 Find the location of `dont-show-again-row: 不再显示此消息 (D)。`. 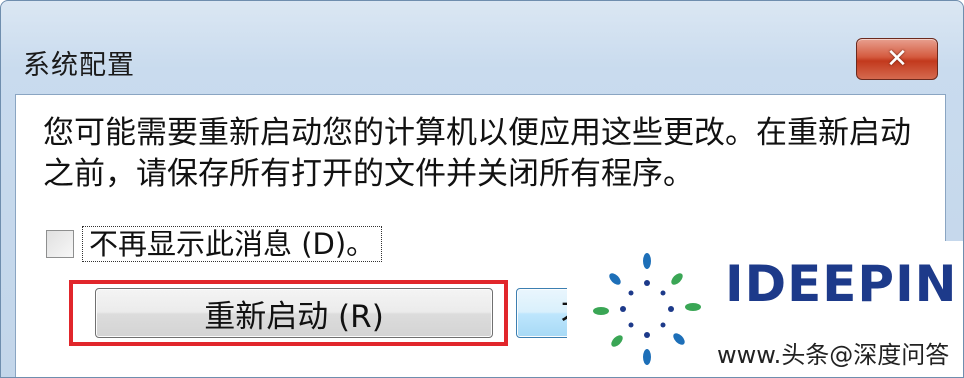

dont-show-again-row: 不再显示此消息 (D)。 is located at coordinates (214, 244).